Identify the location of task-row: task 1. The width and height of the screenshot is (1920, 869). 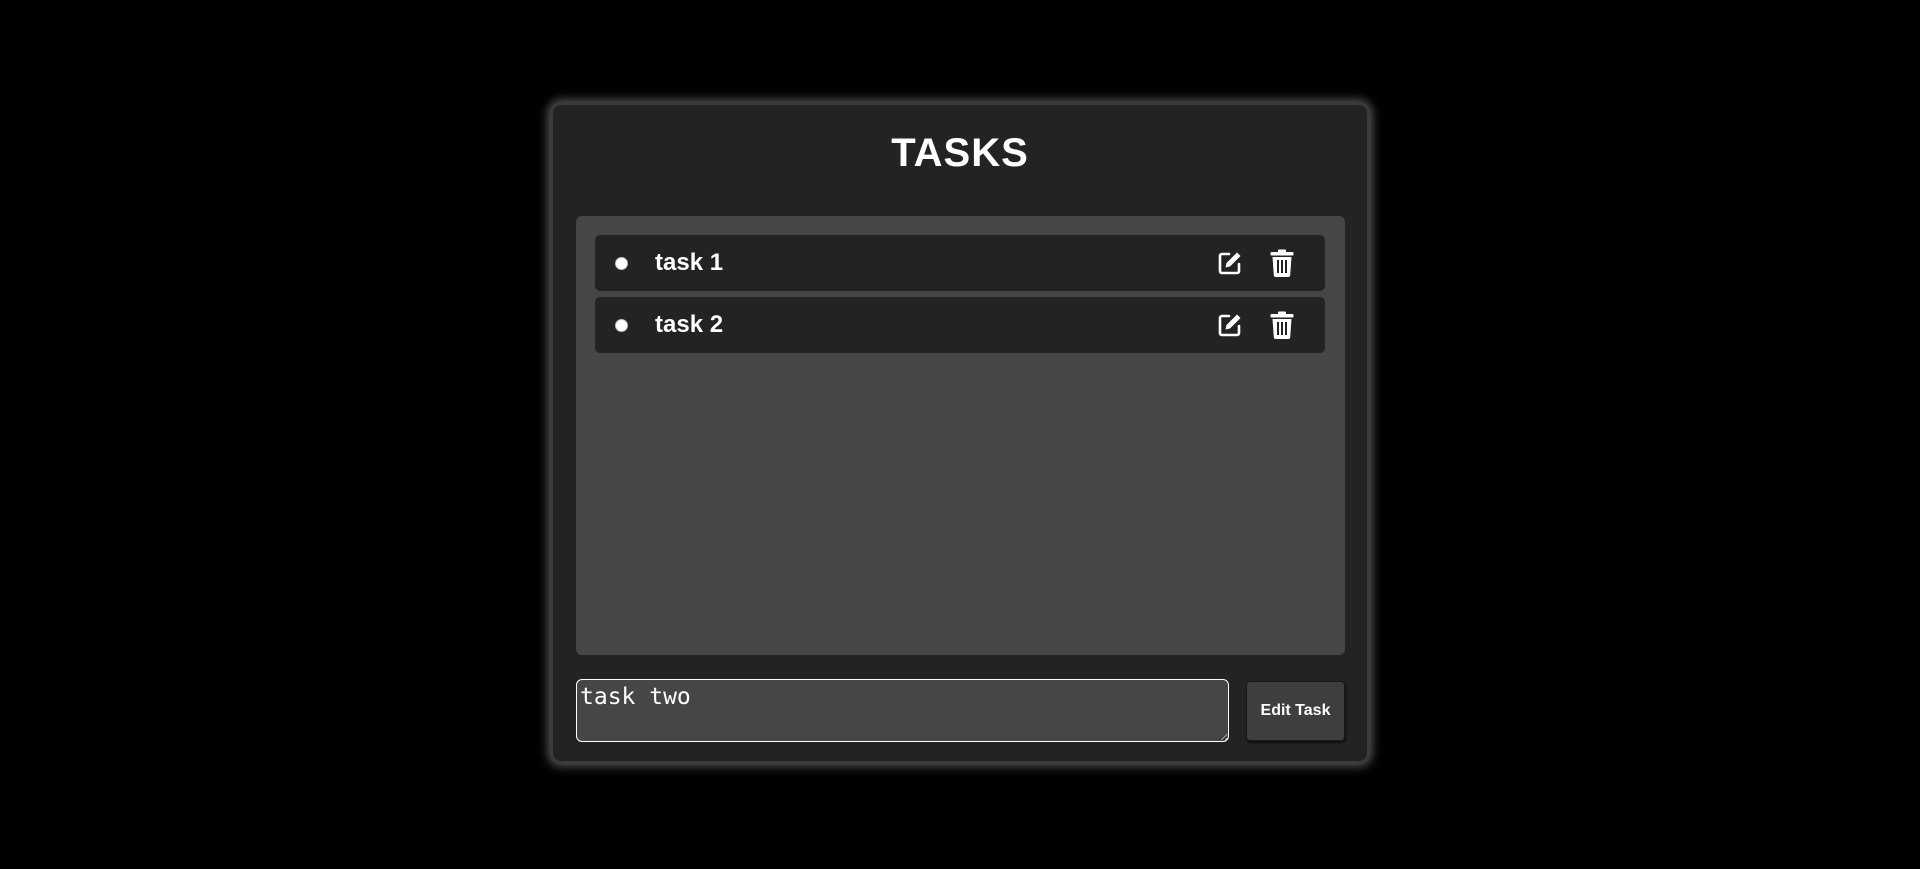
(960, 263).